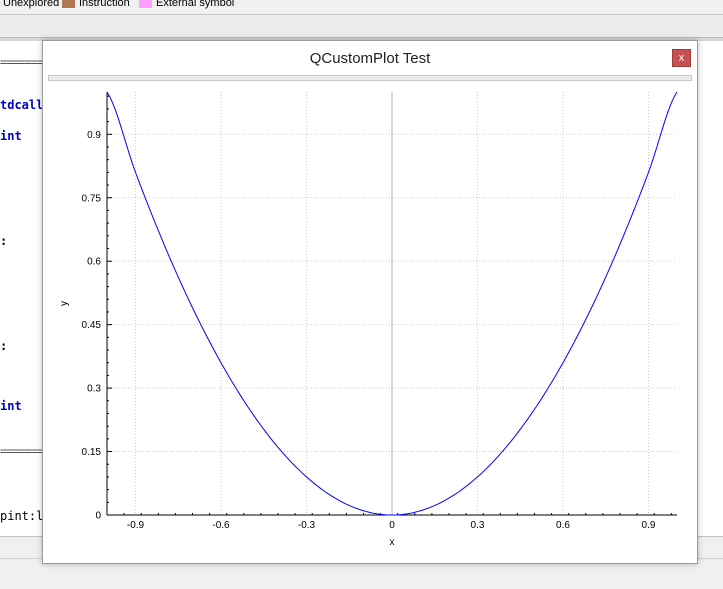 The height and width of the screenshot is (589, 723). Describe the element at coordinates (94, 389) in the screenshot. I see `y-tick-label: 0.3` at that location.